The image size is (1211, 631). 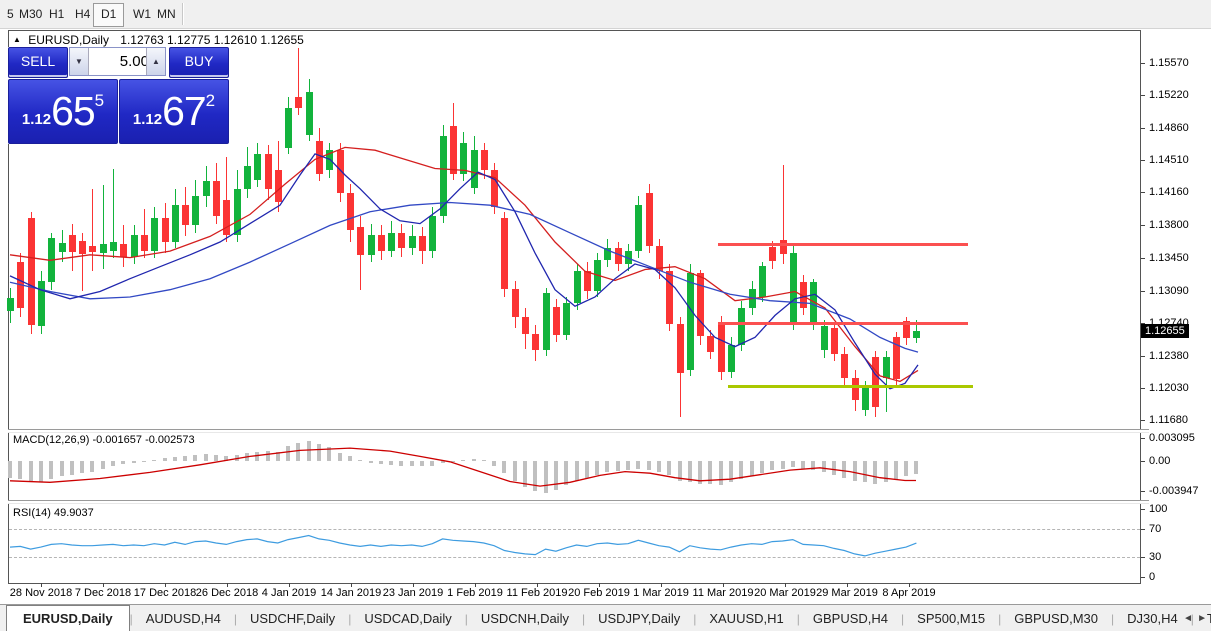 I want to click on tab-usdcad-daily: USDCAD,Daily, so click(x=407, y=618).